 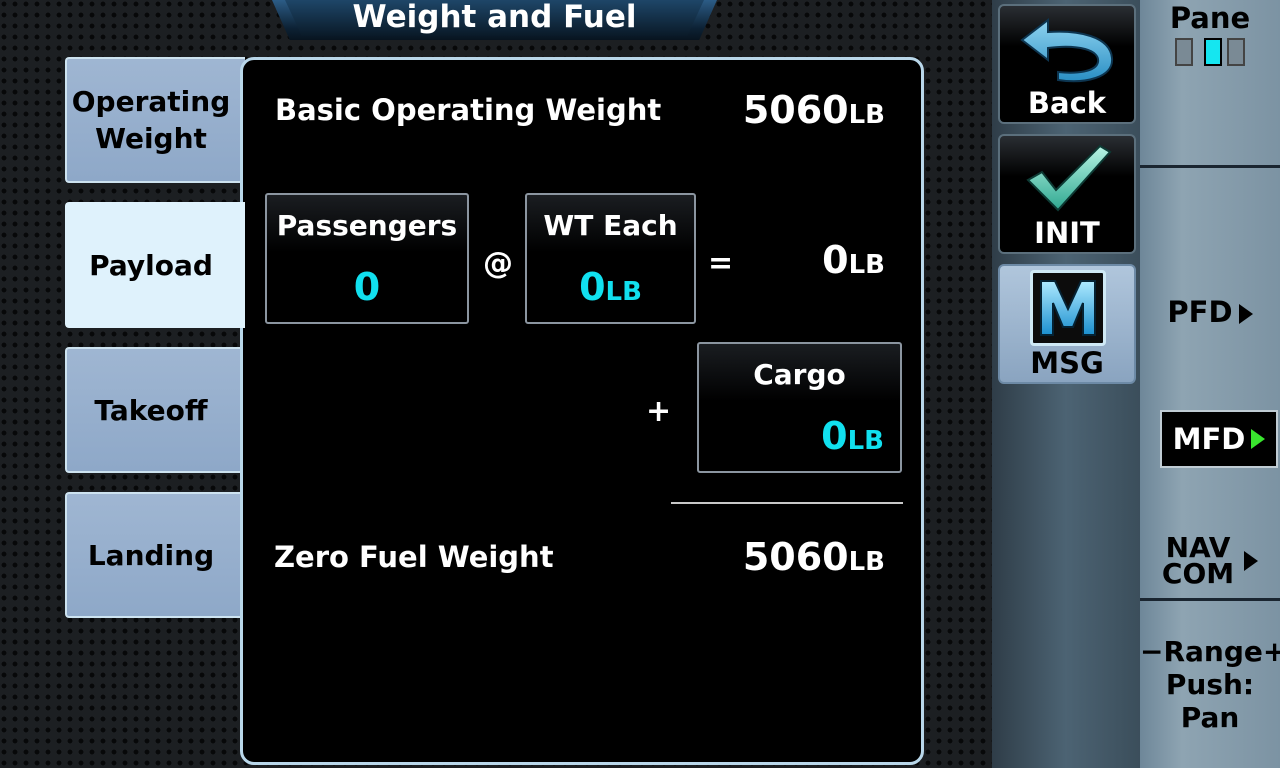 I want to click on tab-label: Weight, so click(x=151, y=138).